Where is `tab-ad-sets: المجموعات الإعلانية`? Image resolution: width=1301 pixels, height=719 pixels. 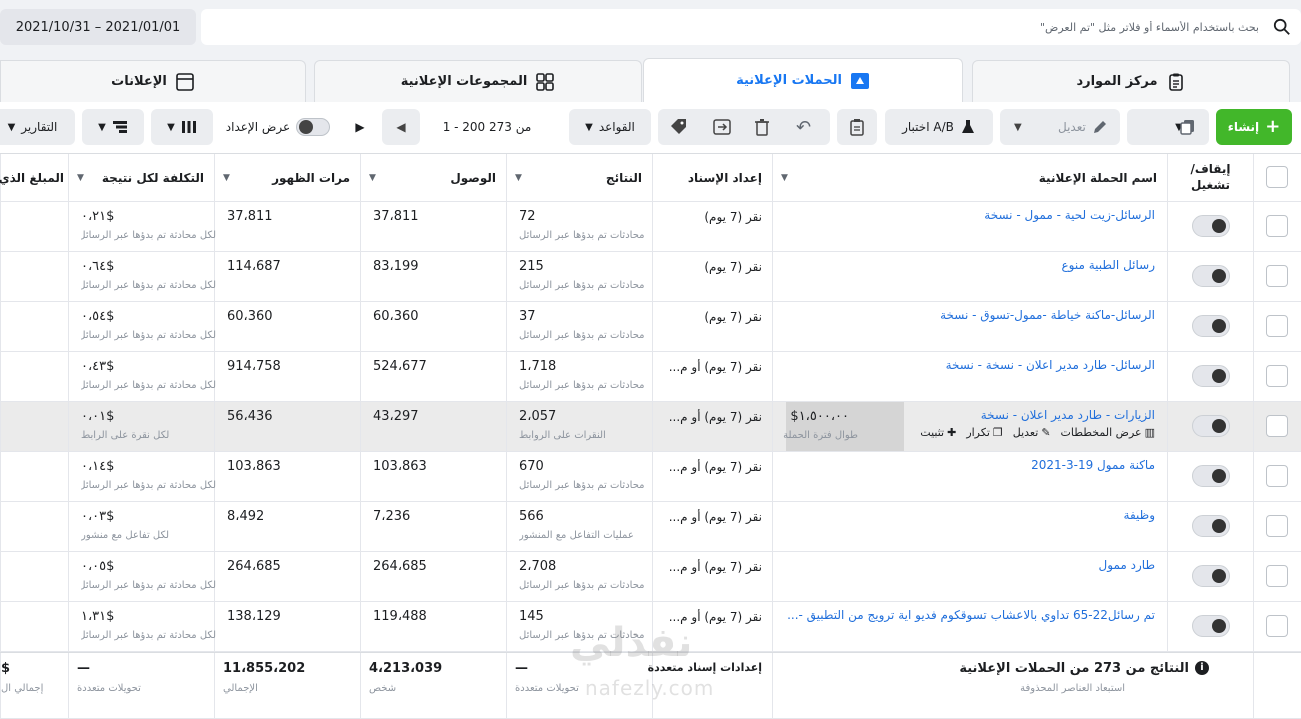
tab-ad-sets: المجموعات الإعلانية is located at coordinates (478, 81).